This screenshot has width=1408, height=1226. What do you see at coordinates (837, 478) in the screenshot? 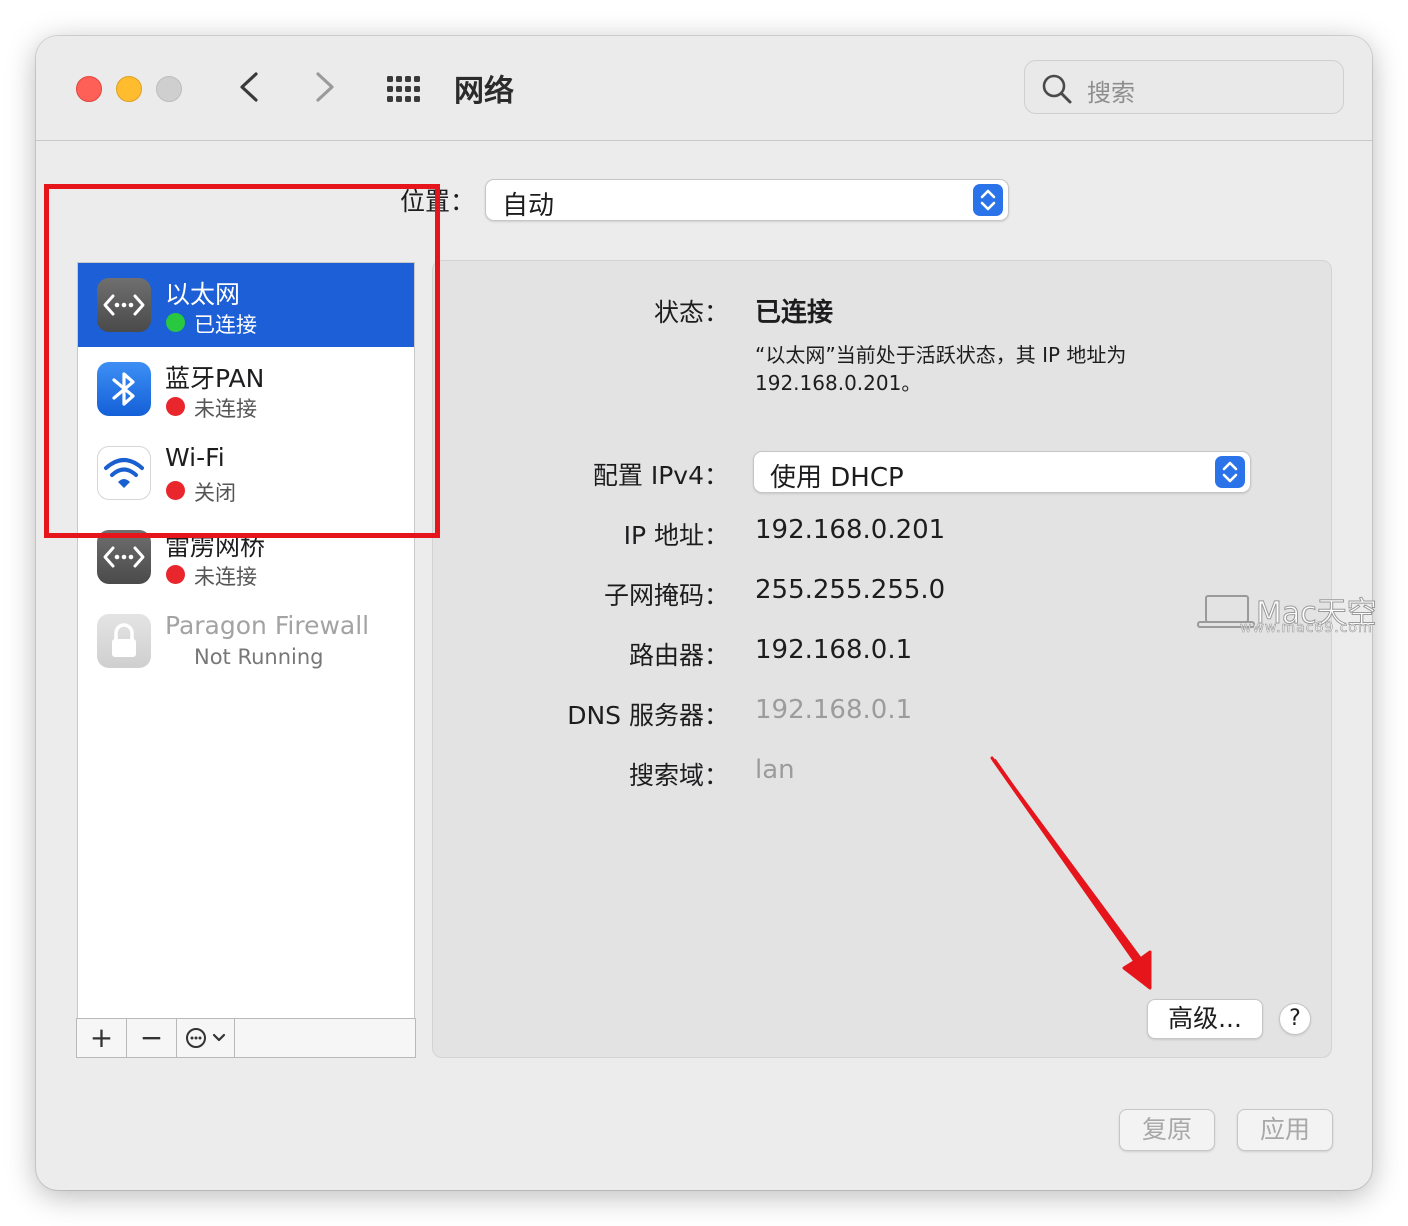
I see `ipv4-value: 使用 DHCP` at bounding box center [837, 478].